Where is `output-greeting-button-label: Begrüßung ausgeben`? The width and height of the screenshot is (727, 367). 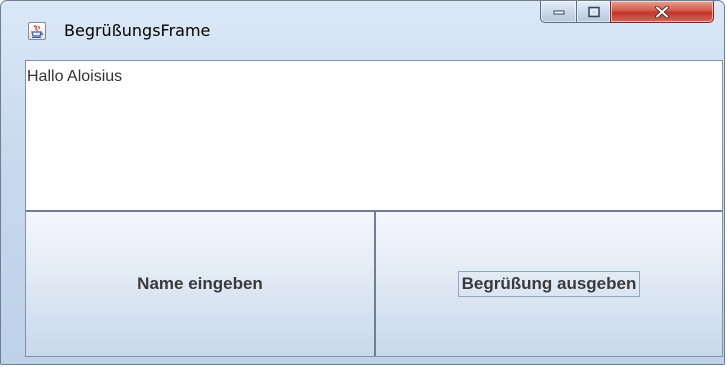
output-greeting-button-label: Begrüßung ausgeben is located at coordinates (549, 284).